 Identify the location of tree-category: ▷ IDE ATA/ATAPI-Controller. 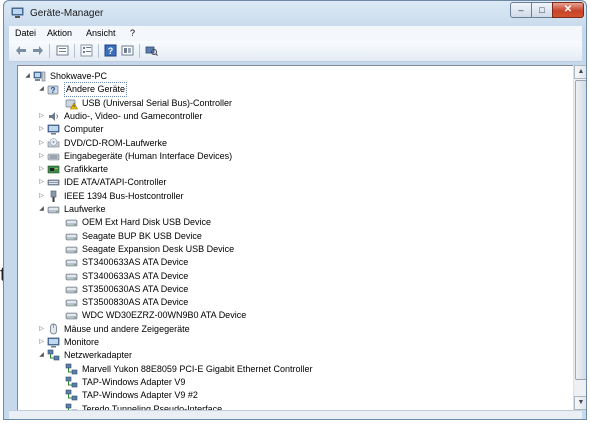
(296, 182).